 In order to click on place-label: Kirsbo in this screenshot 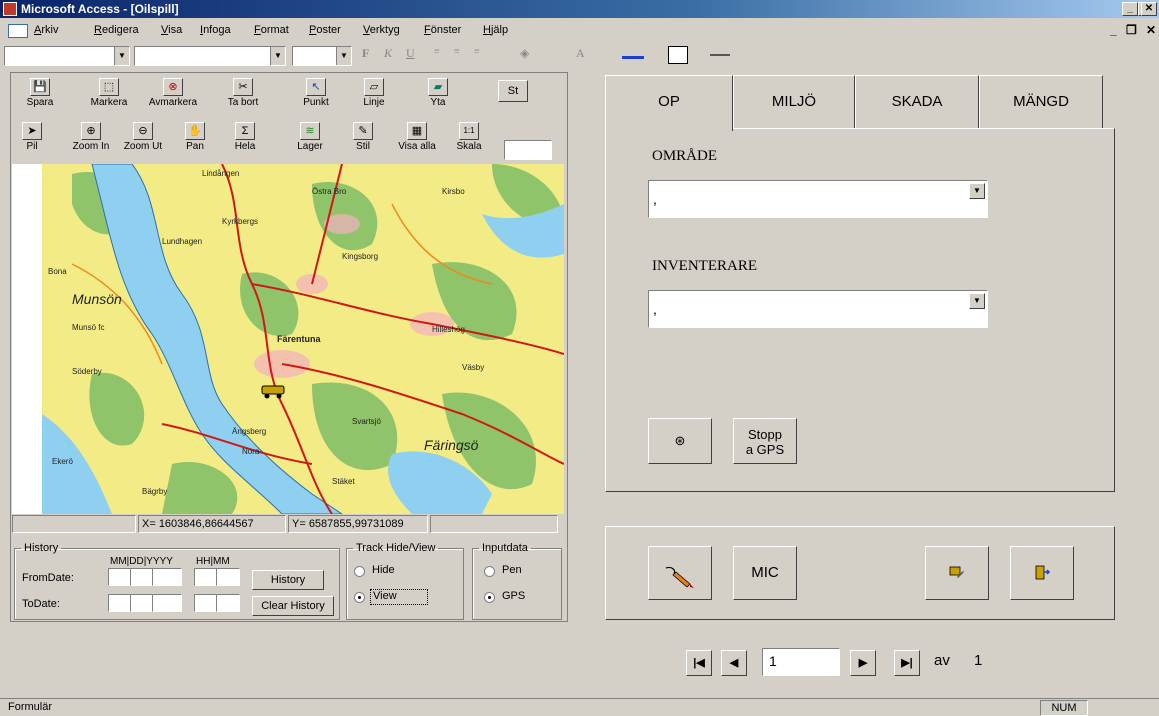, I will do `click(453, 191)`.